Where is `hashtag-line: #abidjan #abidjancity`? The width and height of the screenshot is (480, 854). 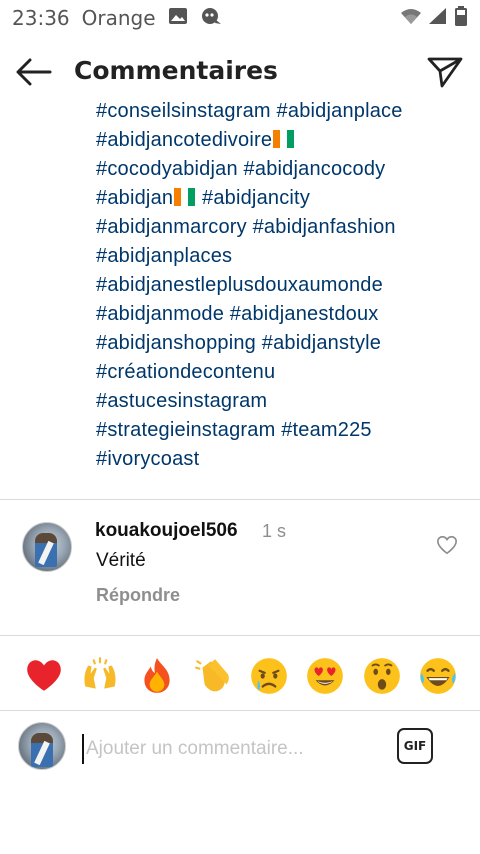
hashtag-line: #abidjan #abidjancity is located at coordinates (281, 198).